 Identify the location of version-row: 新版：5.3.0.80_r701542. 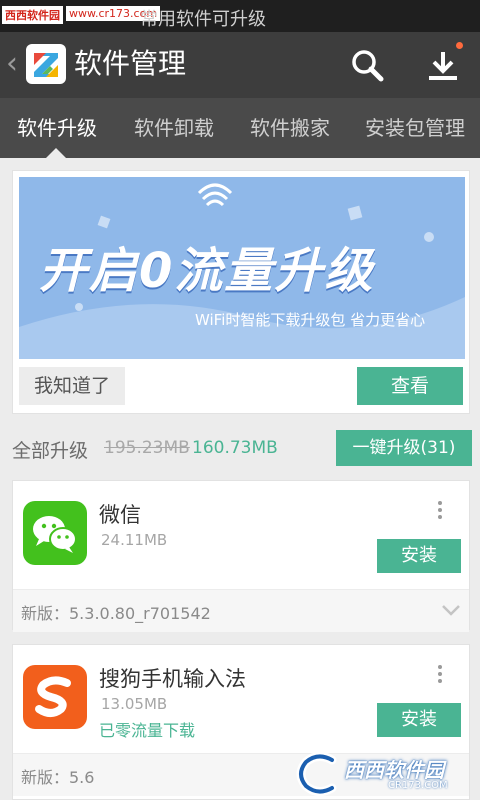
(241, 611).